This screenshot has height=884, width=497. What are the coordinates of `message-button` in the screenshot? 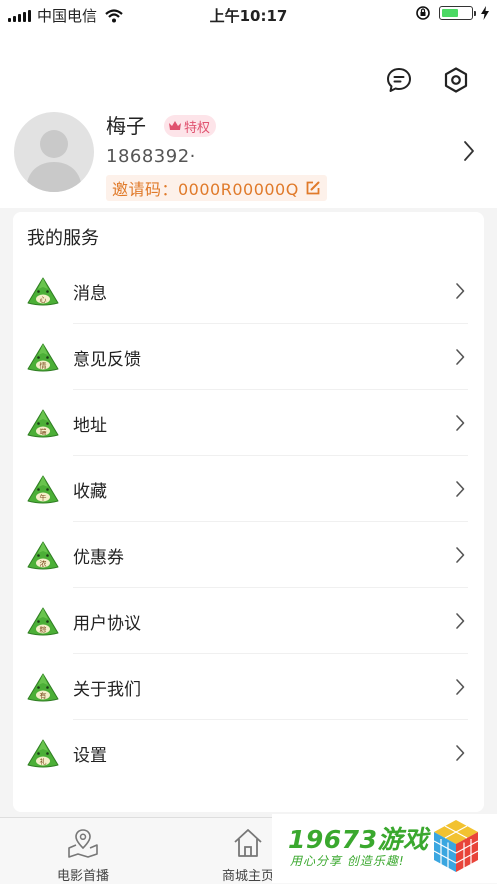 It's located at (399, 80).